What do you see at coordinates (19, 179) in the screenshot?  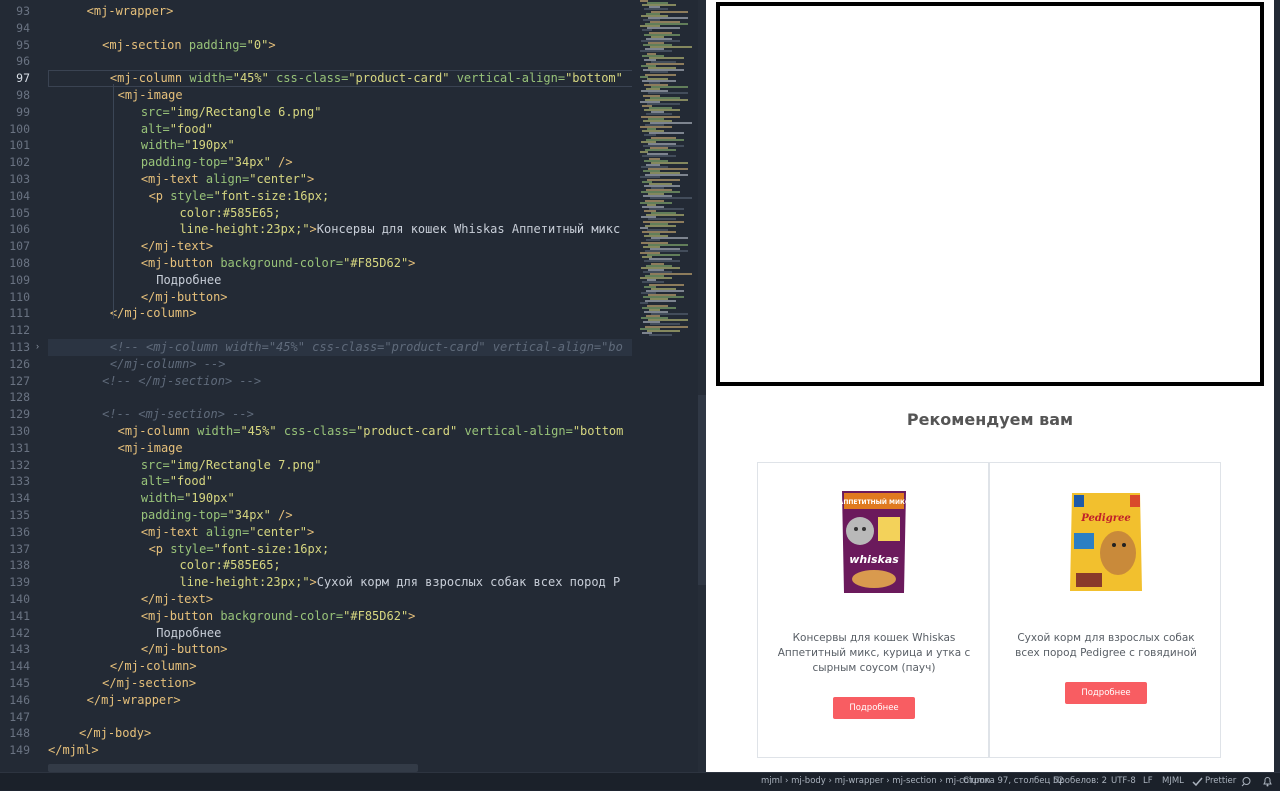 I see `line-number: 103` at bounding box center [19, 179].